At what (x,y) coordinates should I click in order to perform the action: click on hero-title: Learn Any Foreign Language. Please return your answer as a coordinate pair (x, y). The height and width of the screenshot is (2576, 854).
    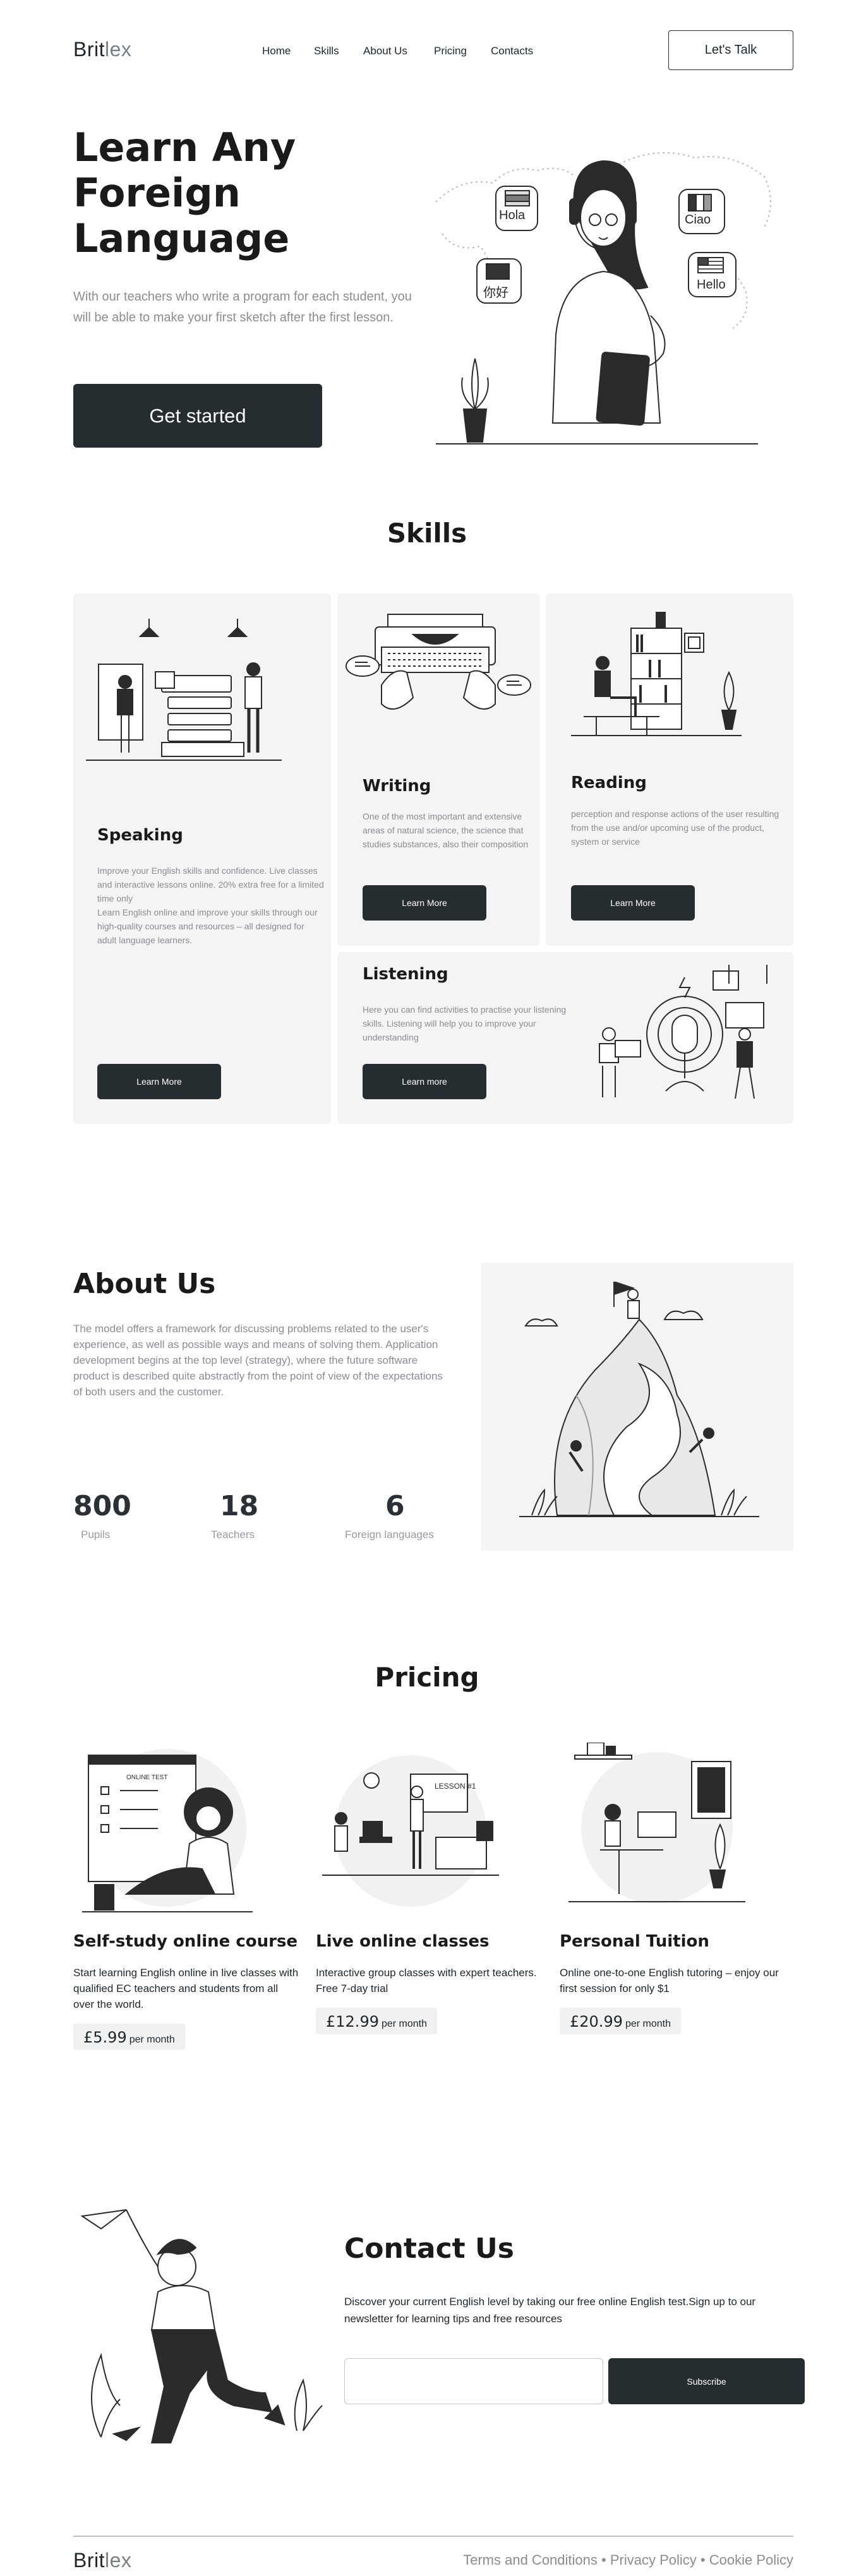
    Looking at the image, I should click on (184, 193).